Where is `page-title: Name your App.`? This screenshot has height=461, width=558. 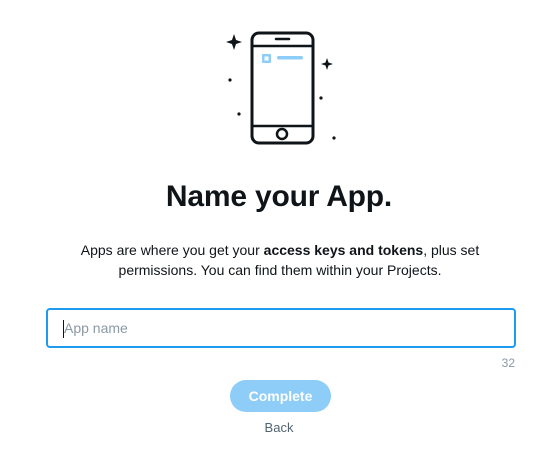 page-title: Name your App. is located at coordinates (279, 196).